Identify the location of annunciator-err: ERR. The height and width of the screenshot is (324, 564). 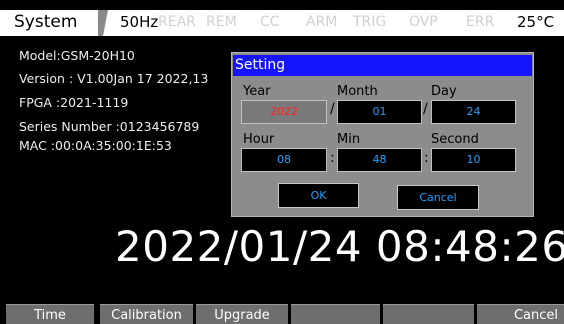
(480, 22).